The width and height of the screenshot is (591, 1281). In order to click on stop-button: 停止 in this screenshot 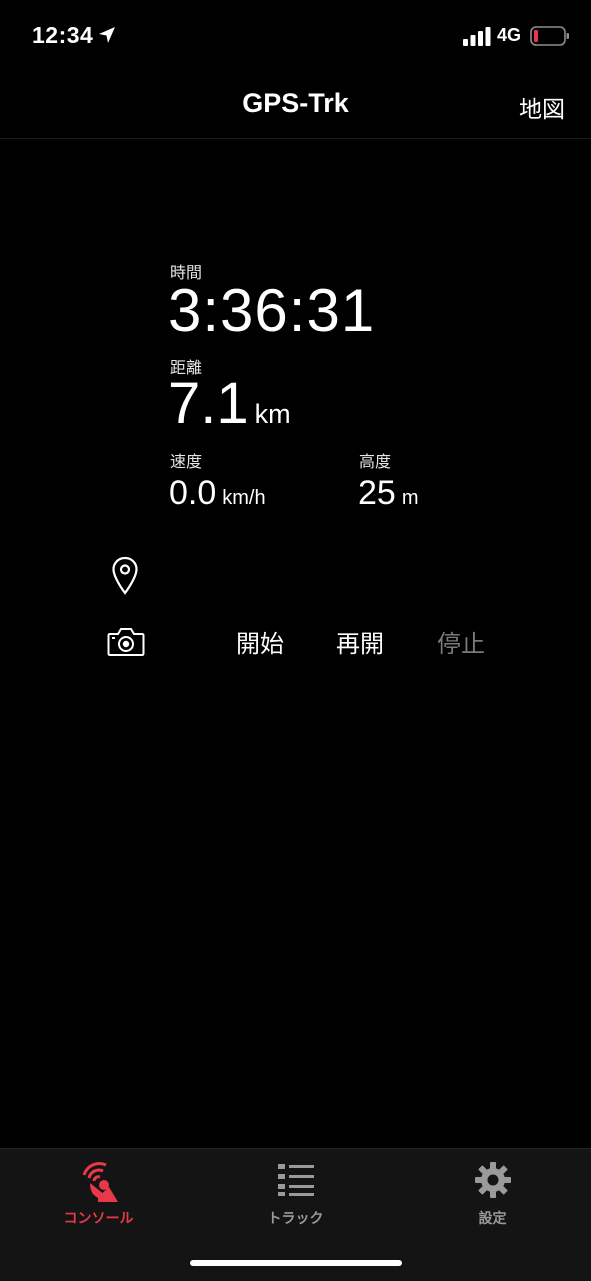, I will do `click(461, 641)`.